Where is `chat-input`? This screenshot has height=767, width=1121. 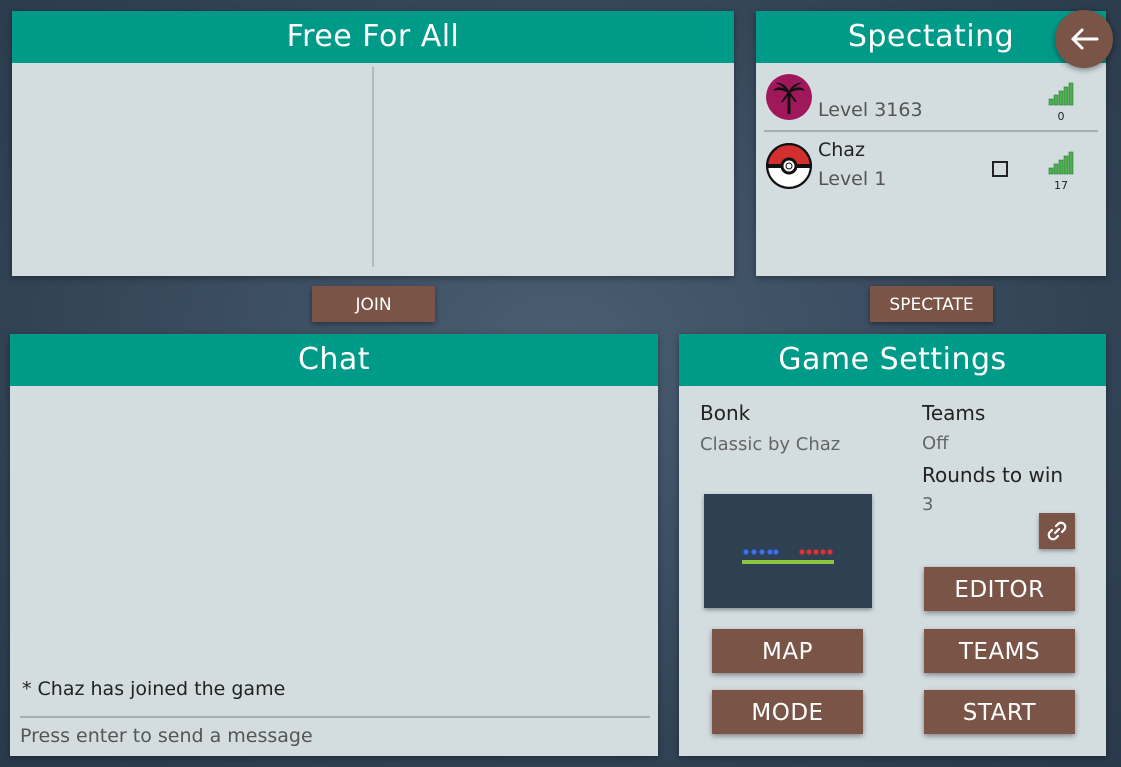
chat-input is located at coordinates (335, 736).